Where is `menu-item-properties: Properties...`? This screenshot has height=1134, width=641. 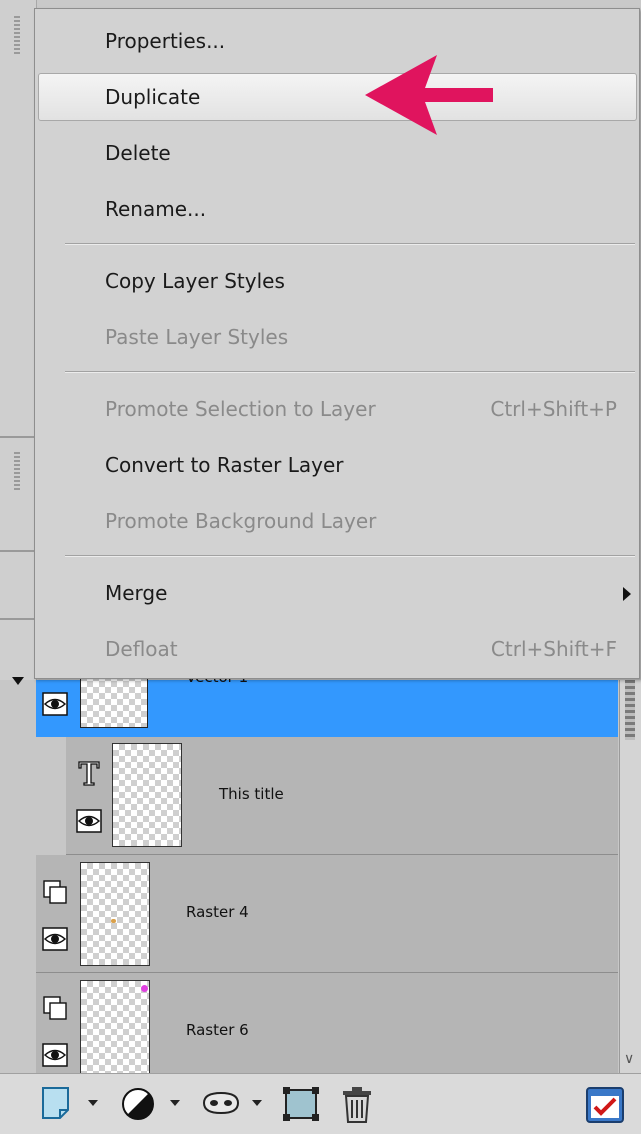 menu-item-properties: Properties... is located at coordinates (337, 42).